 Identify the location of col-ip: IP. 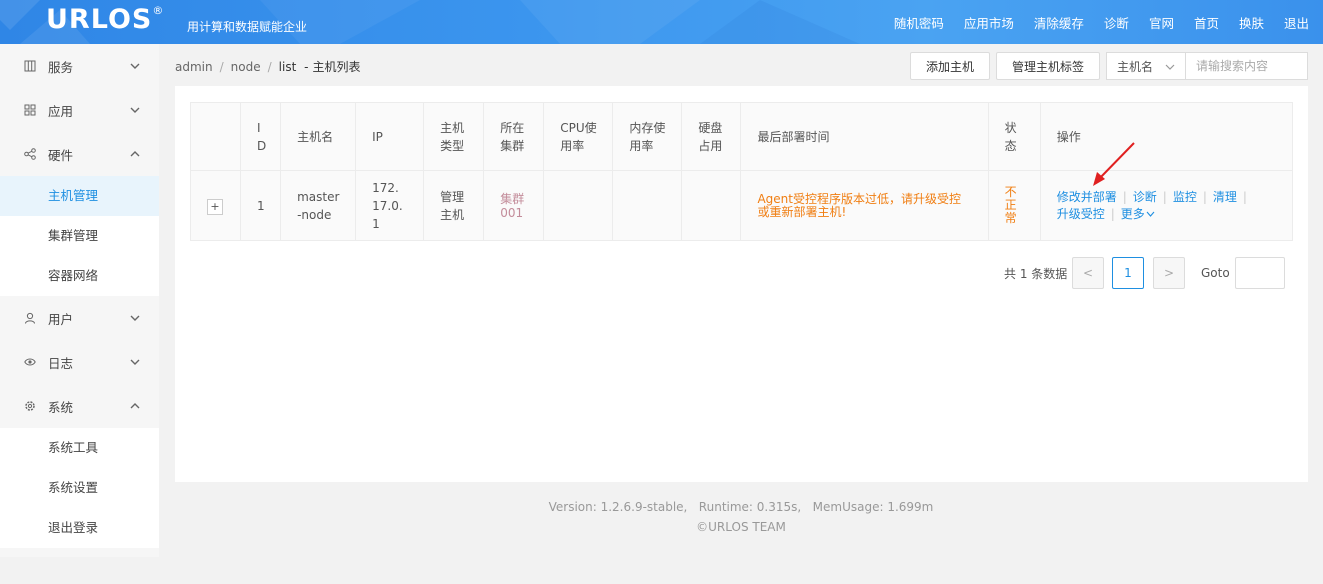
(390, 136).